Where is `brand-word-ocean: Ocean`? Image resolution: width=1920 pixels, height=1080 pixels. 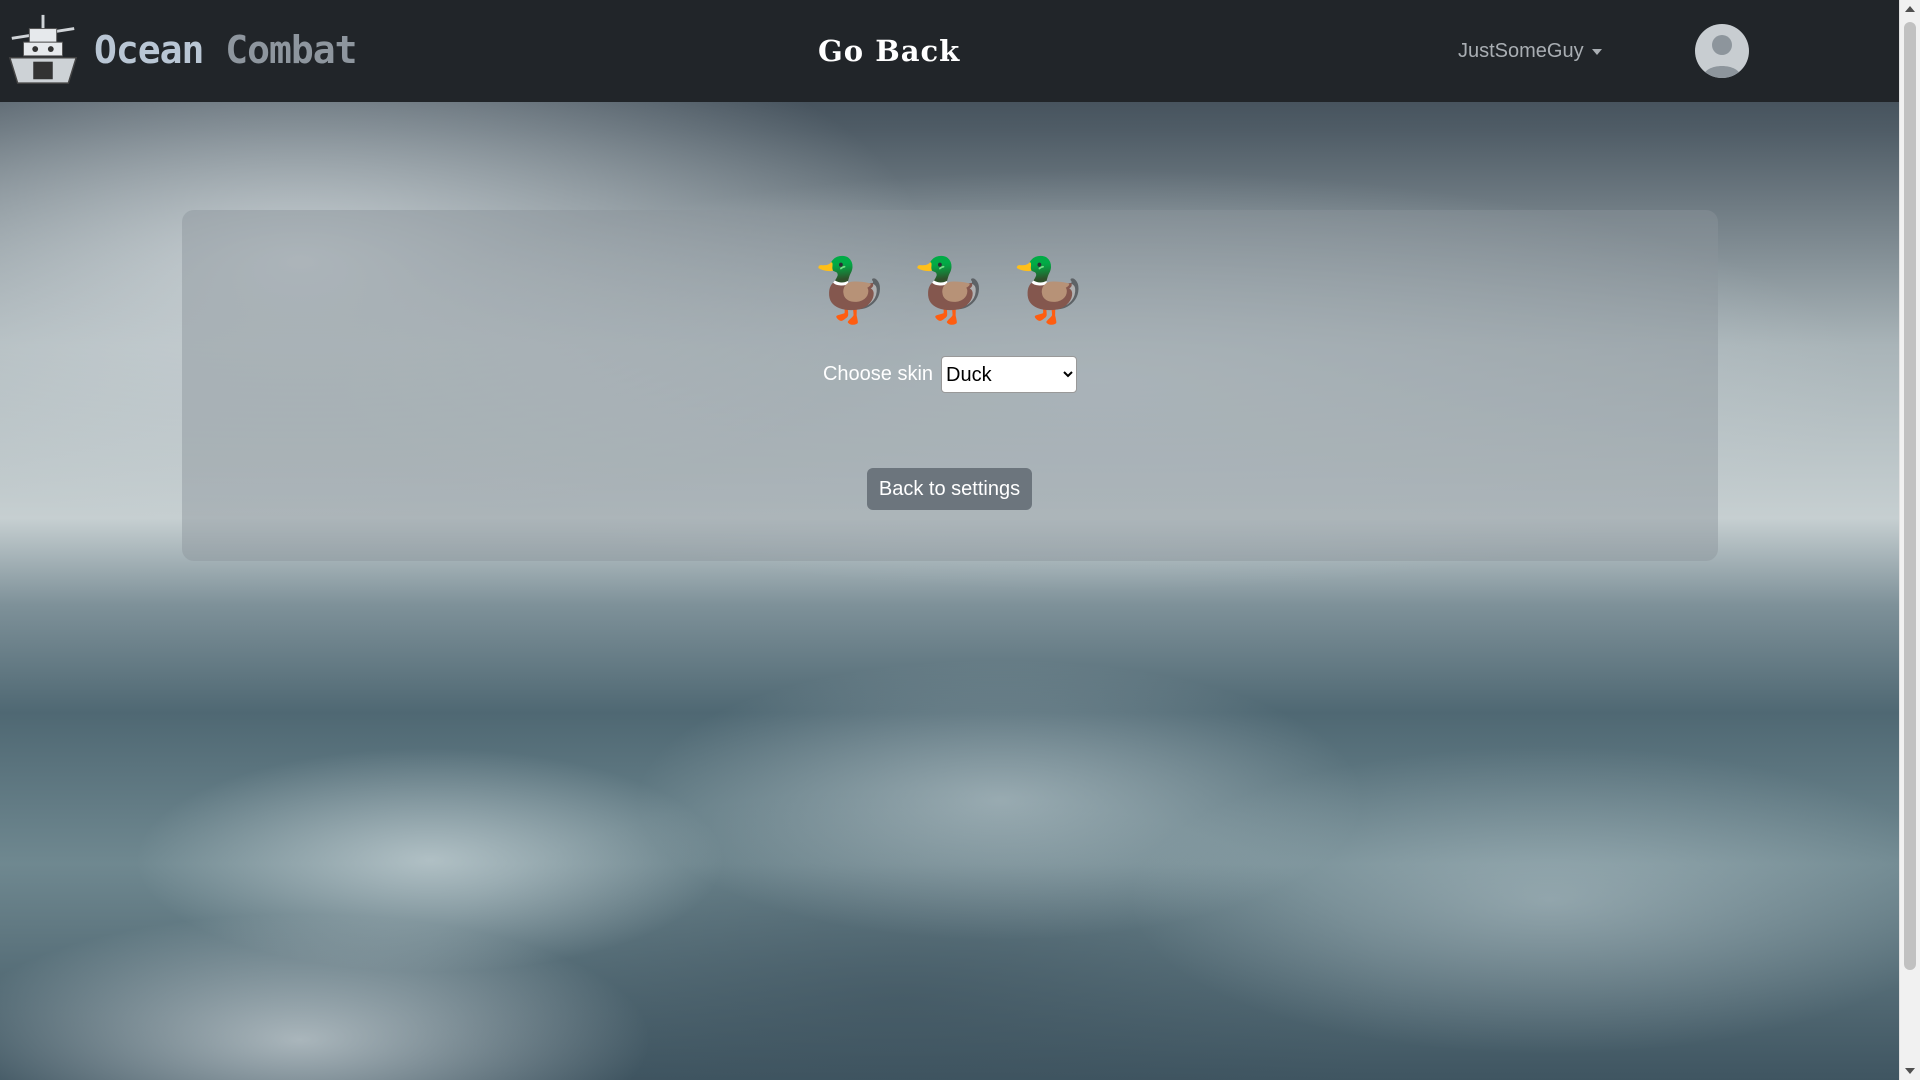
brand-word-ocean: Ocean is located at coordinates (149, 50).